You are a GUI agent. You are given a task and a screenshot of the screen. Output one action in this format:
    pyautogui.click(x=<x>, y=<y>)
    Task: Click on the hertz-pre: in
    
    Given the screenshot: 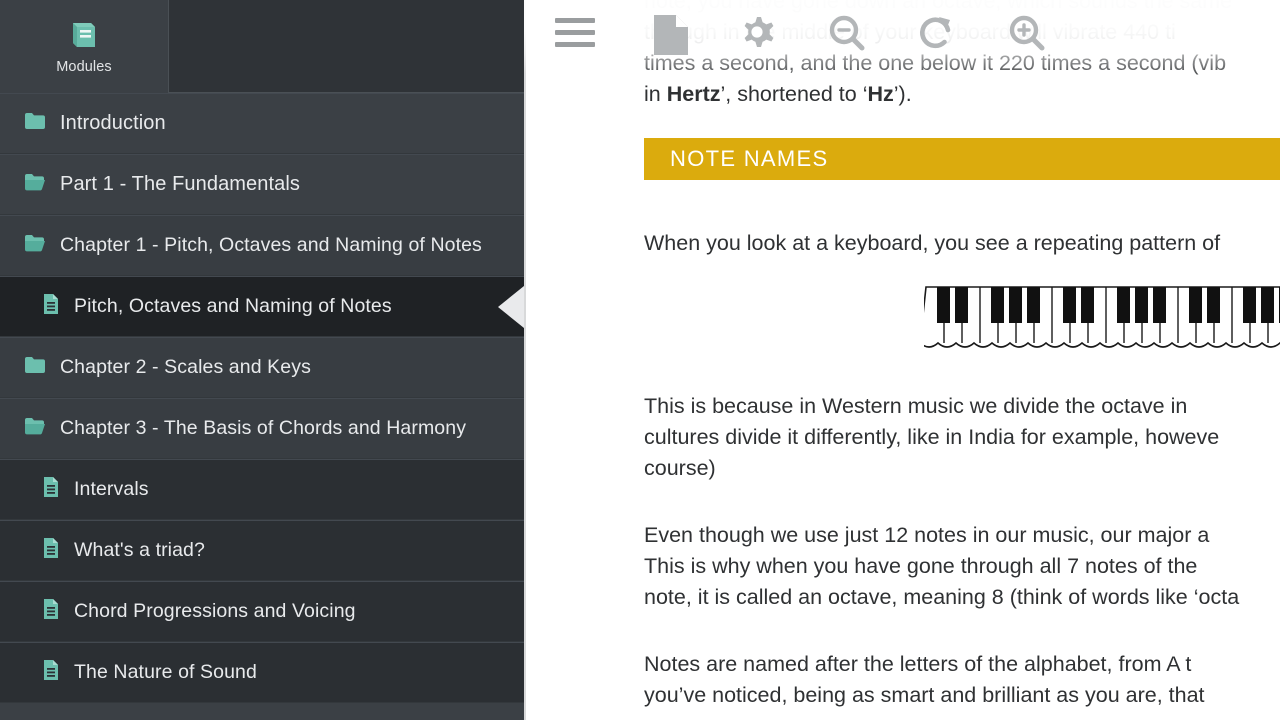 What is the action you would take?
    pyautogui.click(x=655, y=94)
    